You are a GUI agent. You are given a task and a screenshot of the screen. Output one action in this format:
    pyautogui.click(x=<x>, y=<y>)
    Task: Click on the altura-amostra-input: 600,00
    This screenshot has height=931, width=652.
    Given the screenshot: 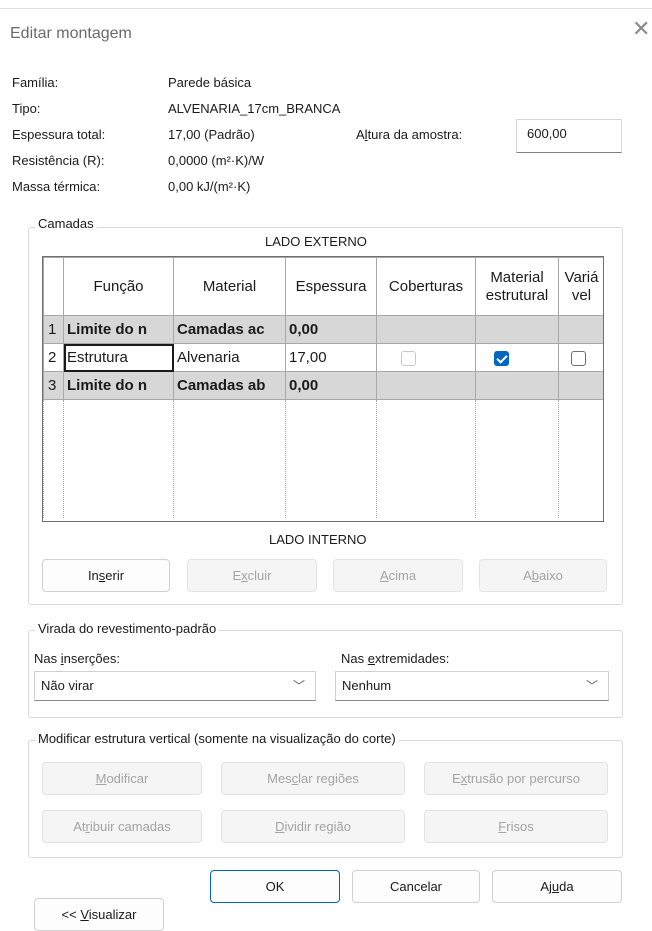 What is the action you would take?
    pyautogui.click(x=569, y=136)
    